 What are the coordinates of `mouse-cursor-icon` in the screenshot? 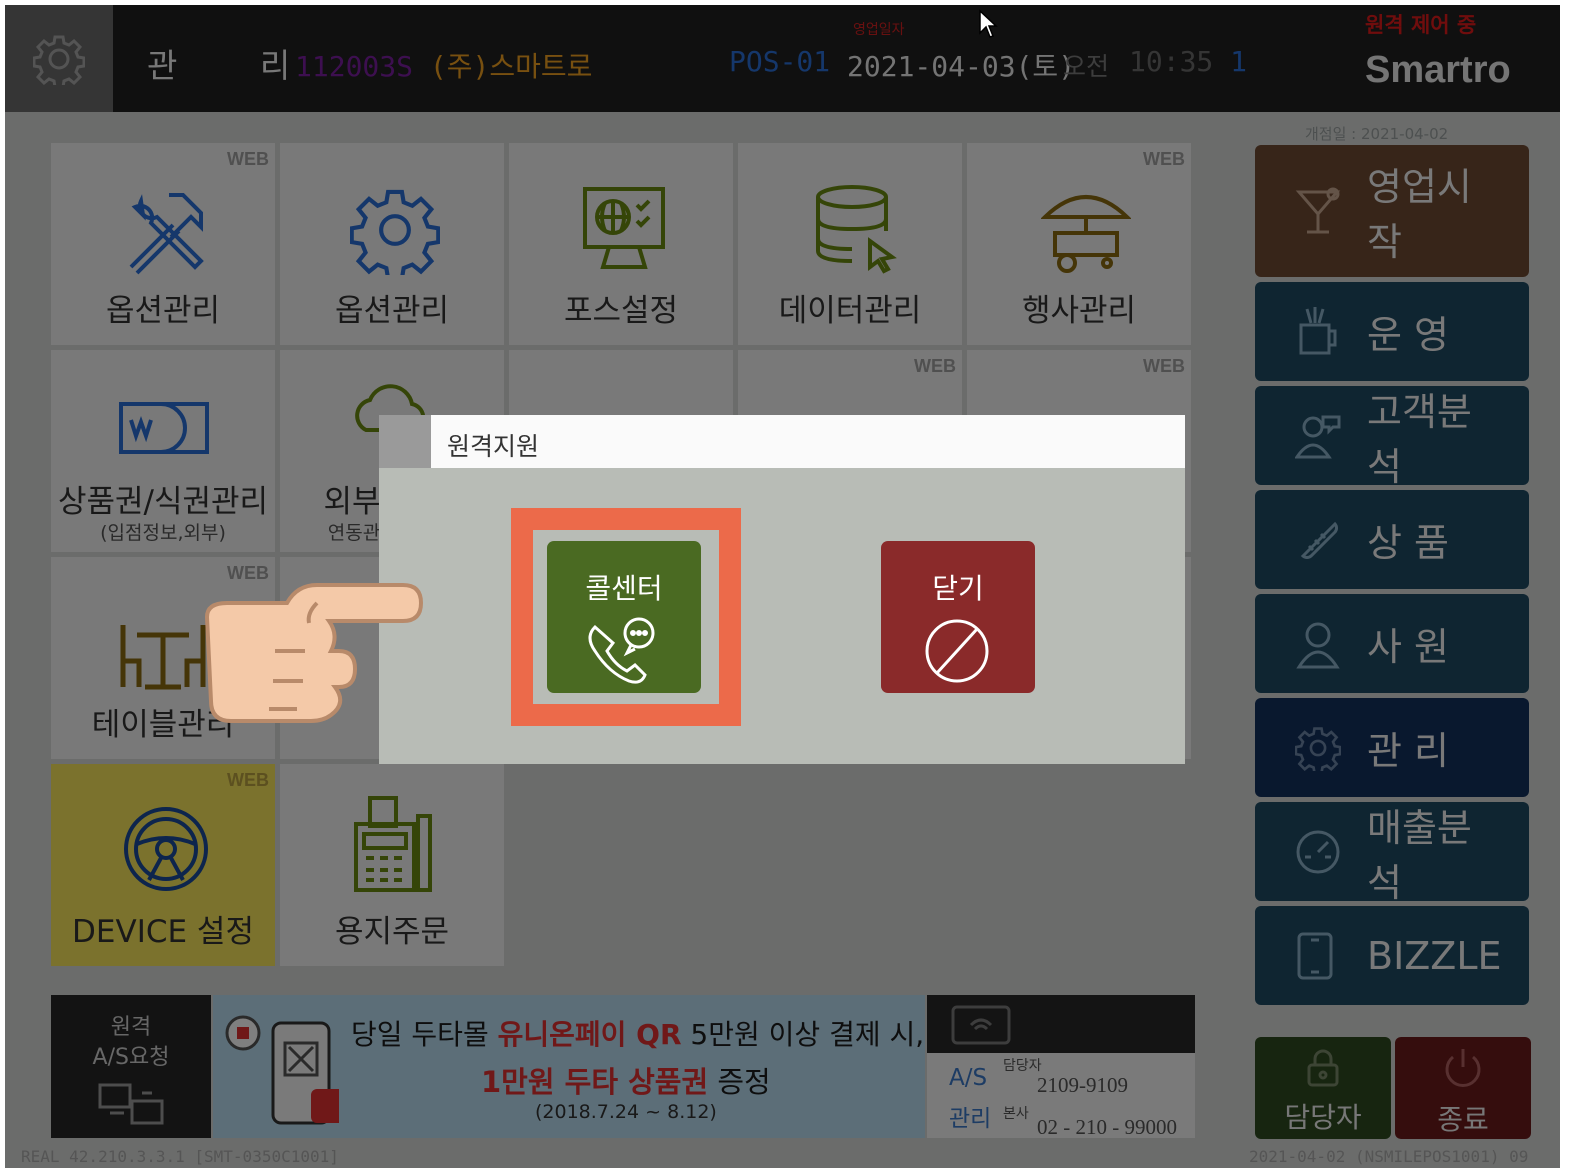 It's located at (988, 23).